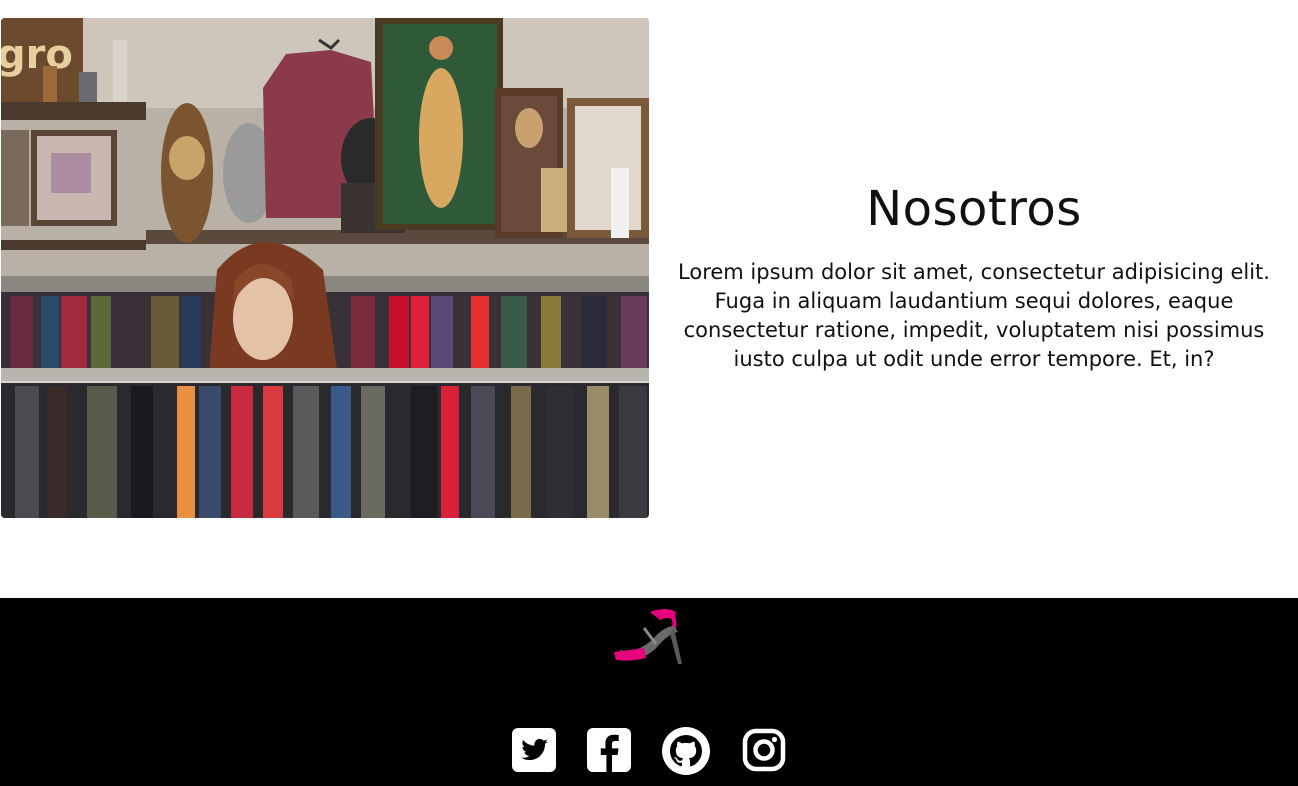  Describe the element at coordinates (37, 55) in the screenshot. I see `photo-sign-text: gro` at that location.